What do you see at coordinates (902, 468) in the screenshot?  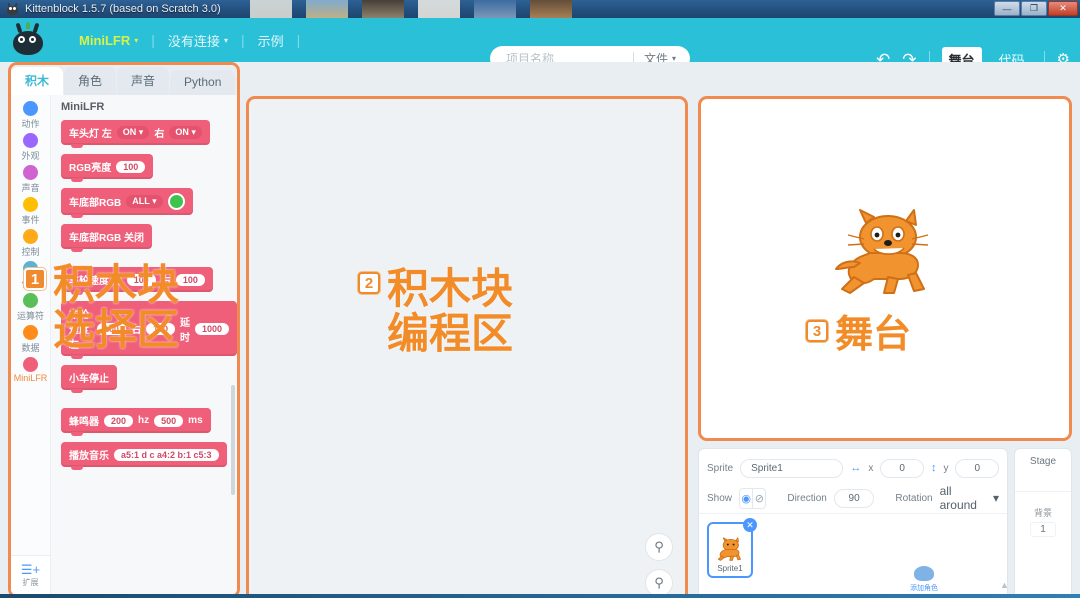 I see `x-input: 0` at bounding box center [902, 468].